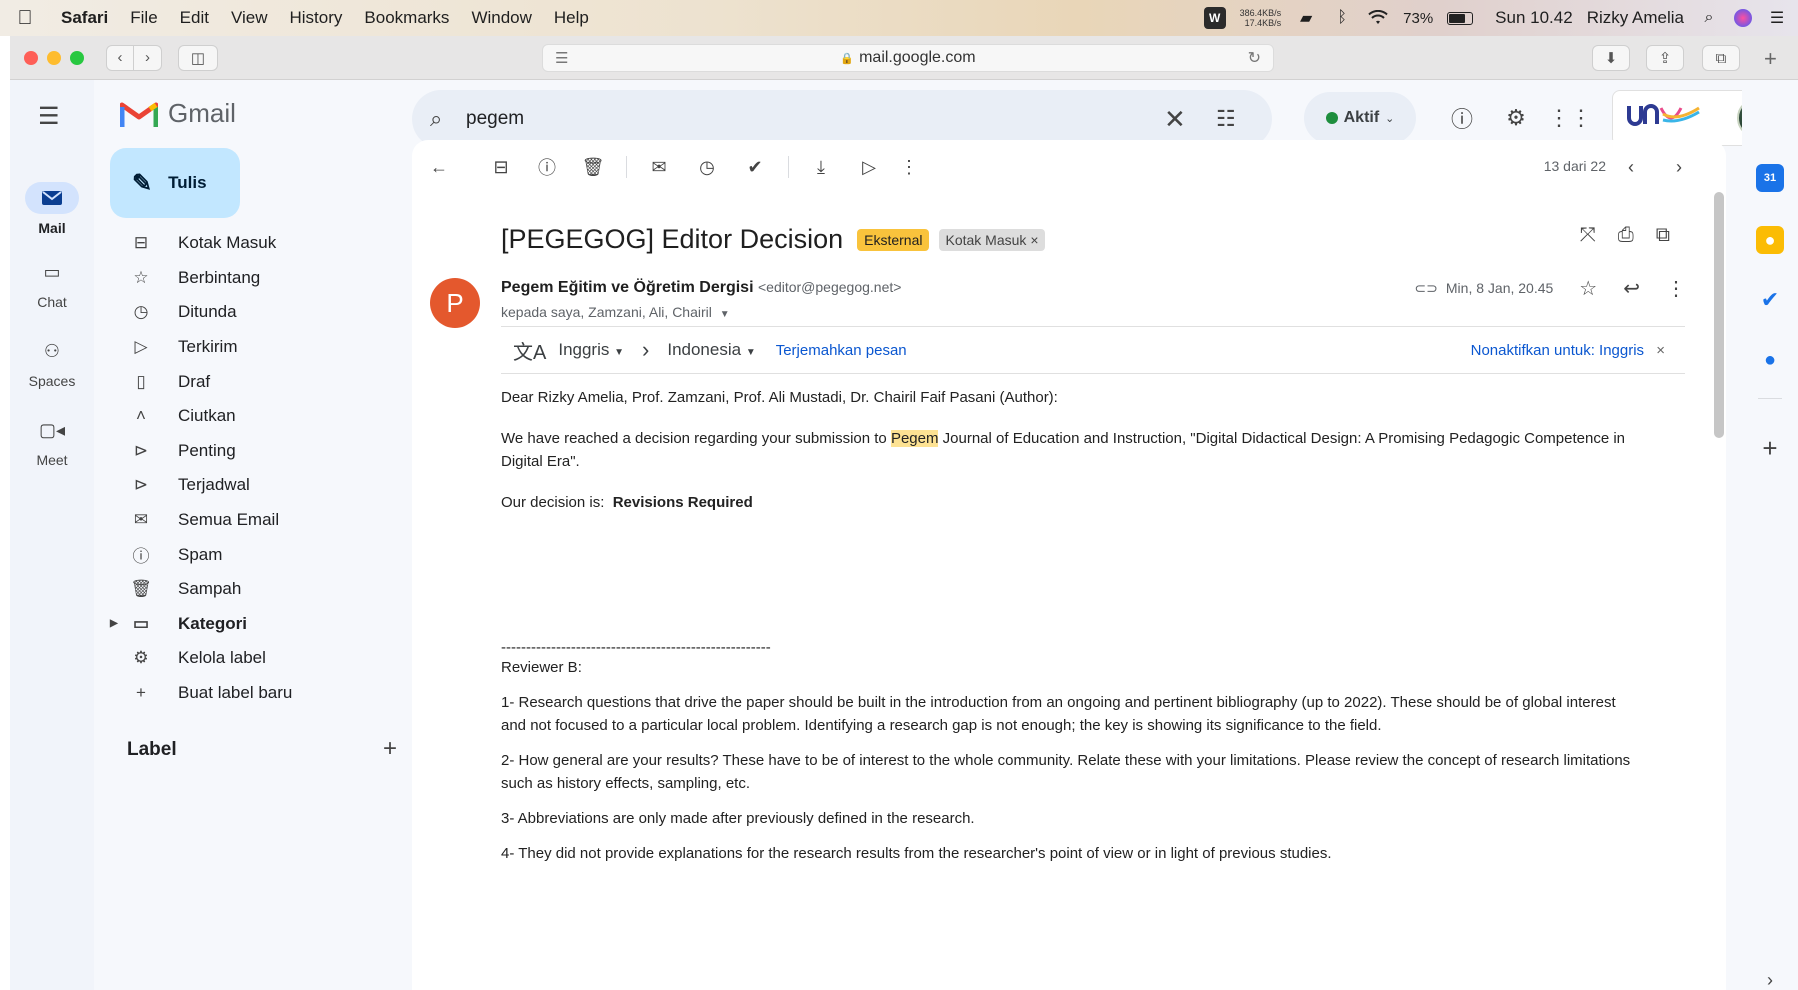 The width and height of the screenshot is (1798, 990). I want to click on move-to-icon: ⤓, so click(821, 167).